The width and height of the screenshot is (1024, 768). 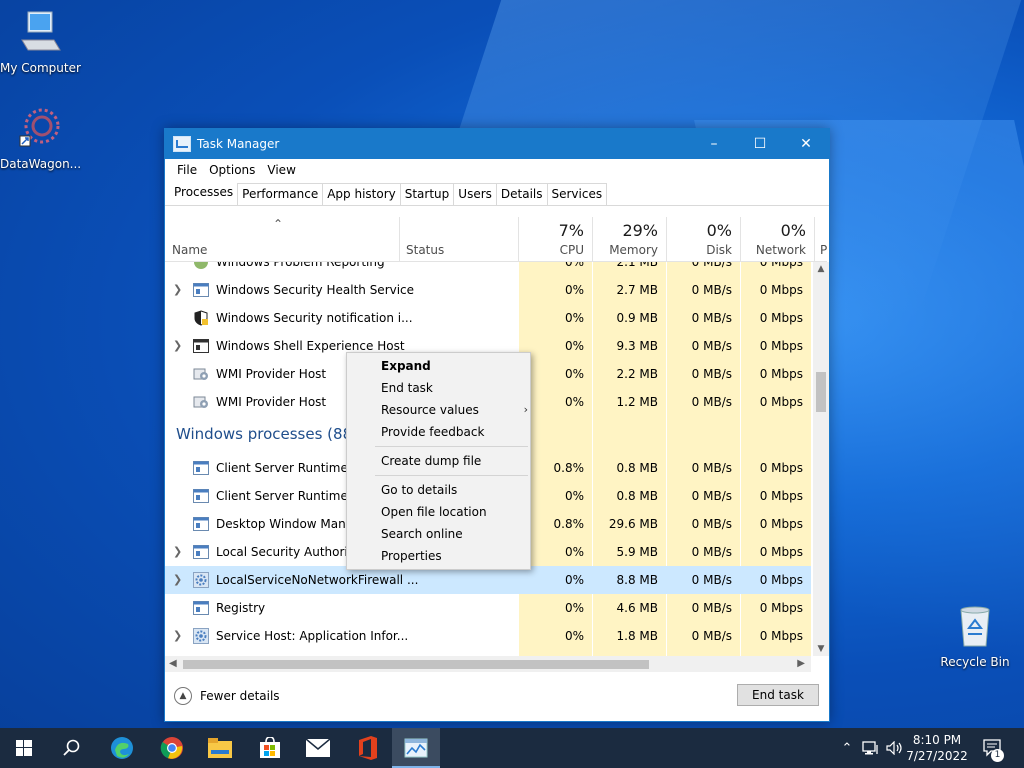 I want to click on tab-users: Users, so click(x=475, y=194).